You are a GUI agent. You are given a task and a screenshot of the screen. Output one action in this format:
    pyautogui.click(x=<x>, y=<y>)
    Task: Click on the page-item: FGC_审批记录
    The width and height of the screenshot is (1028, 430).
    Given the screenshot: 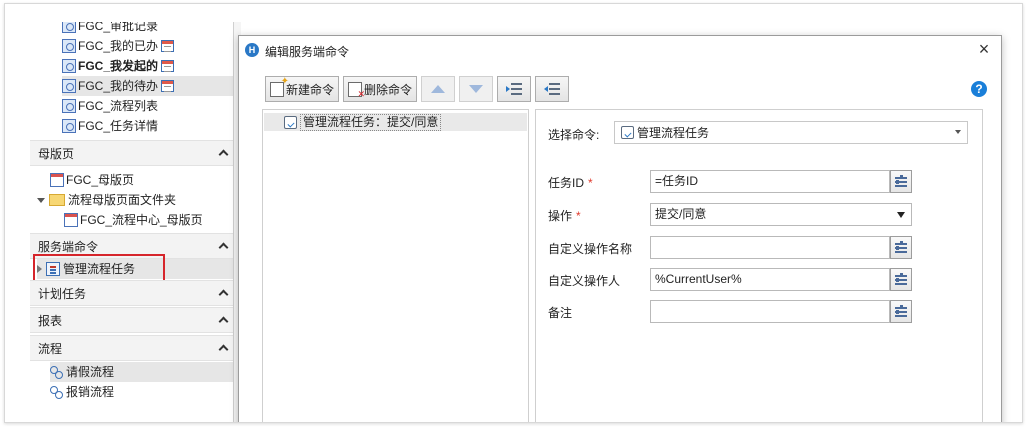 What is the action you would take?
    pyautogui.click(x=110, y=29)
    